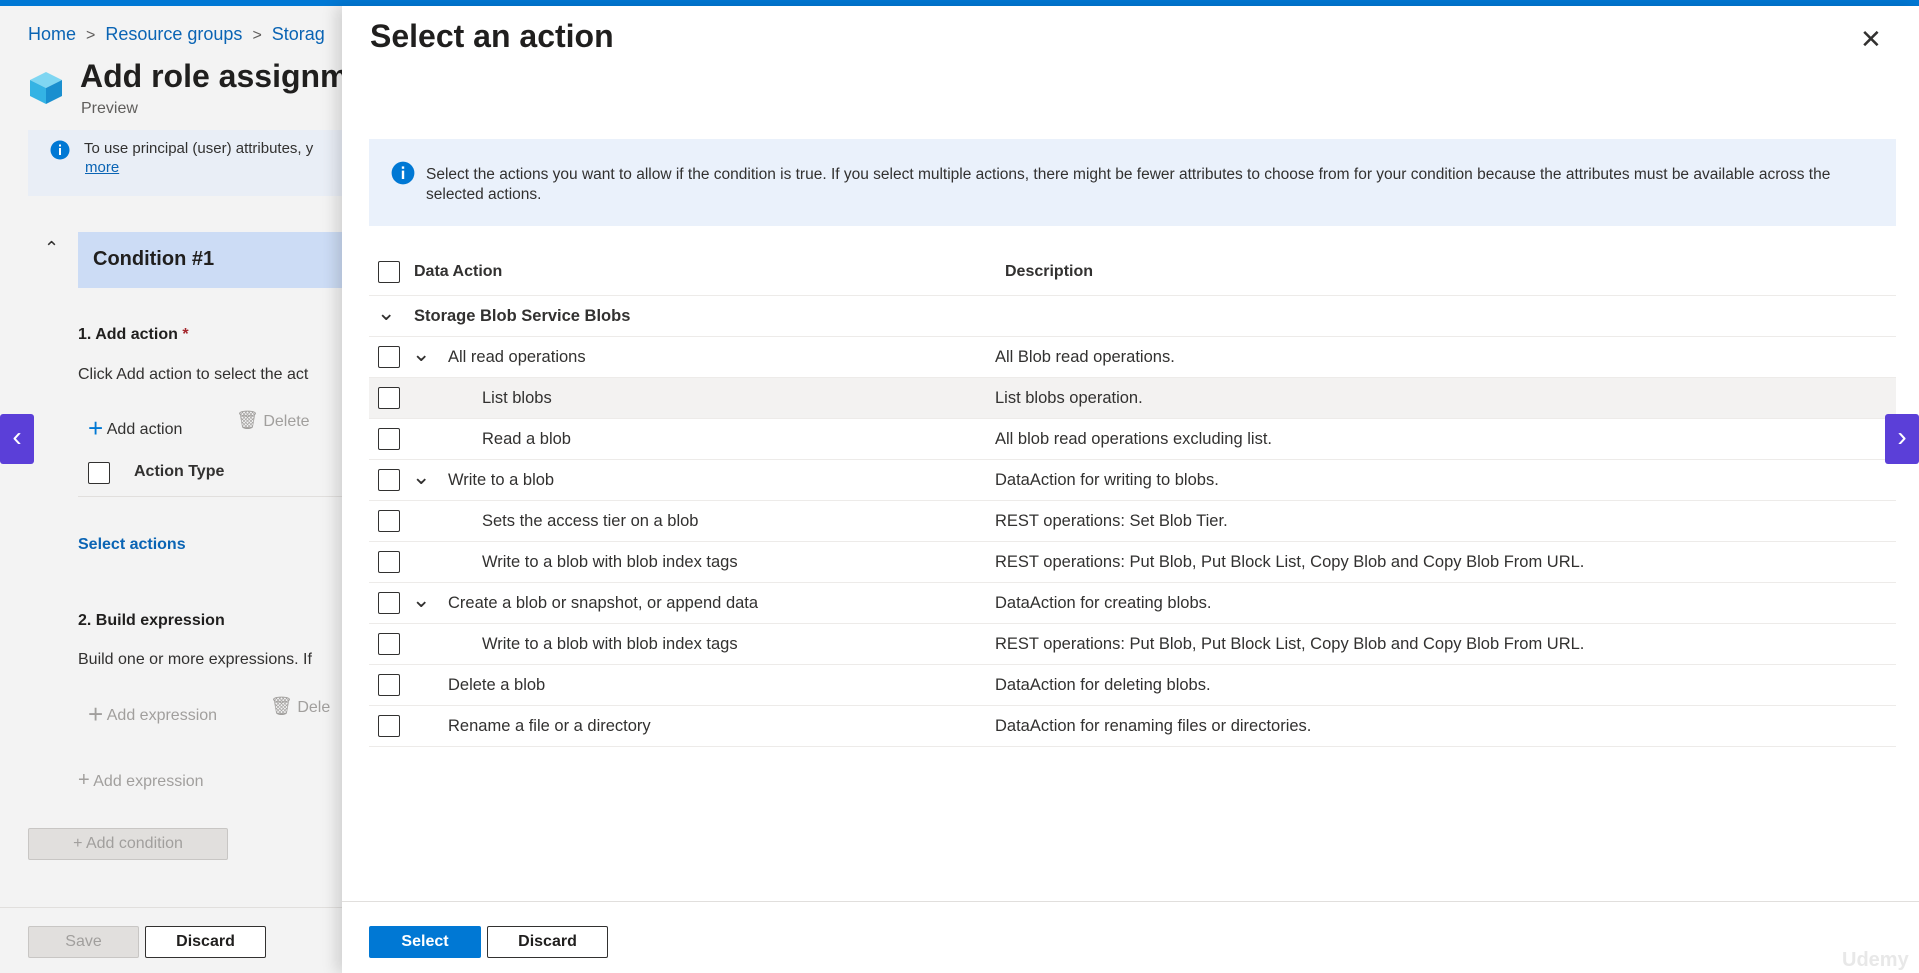 The width and height of the screenshot is (1919, 973). I want to click on action-type-column-header: Action Type, so click(179, 471).